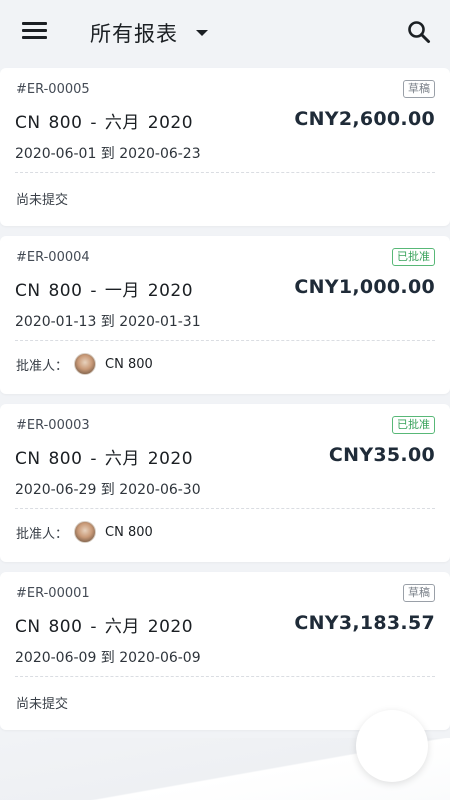 This screenshot has height=800, width=450. Describe the element at coordinates (392, 746) in the screenshot. I see `add-report-button` at that location.